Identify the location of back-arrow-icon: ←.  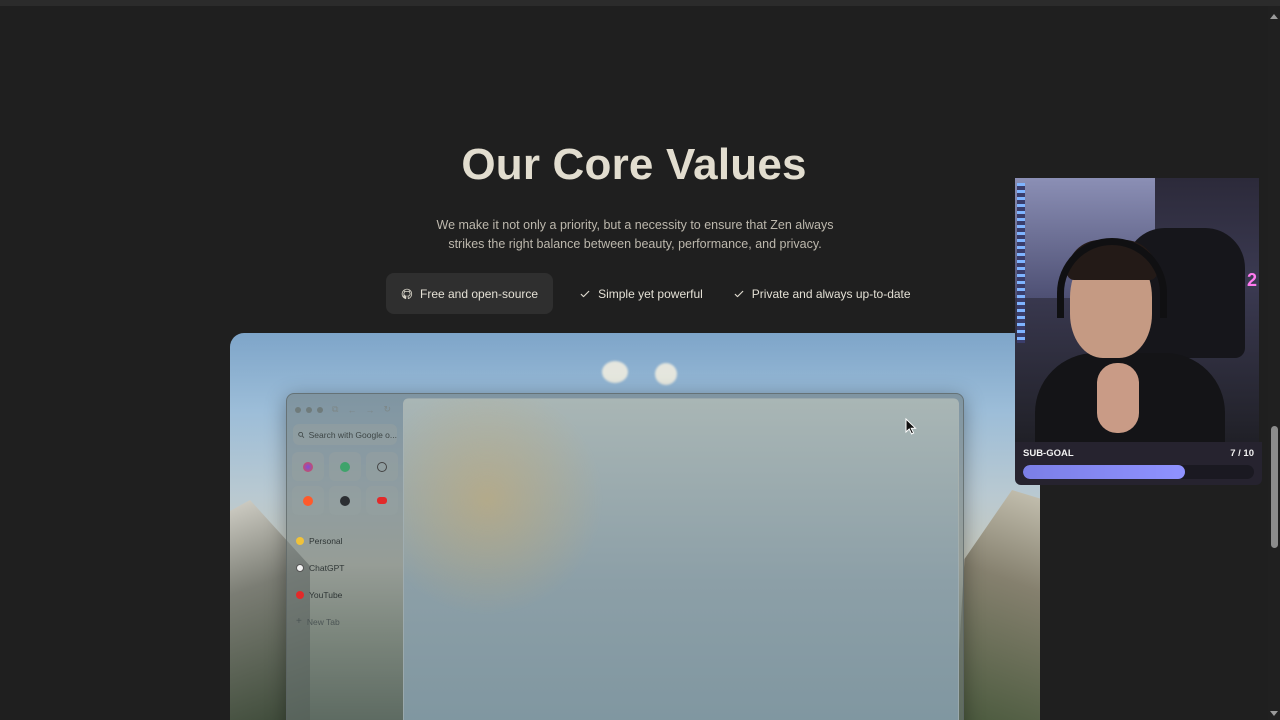
(352, 409).